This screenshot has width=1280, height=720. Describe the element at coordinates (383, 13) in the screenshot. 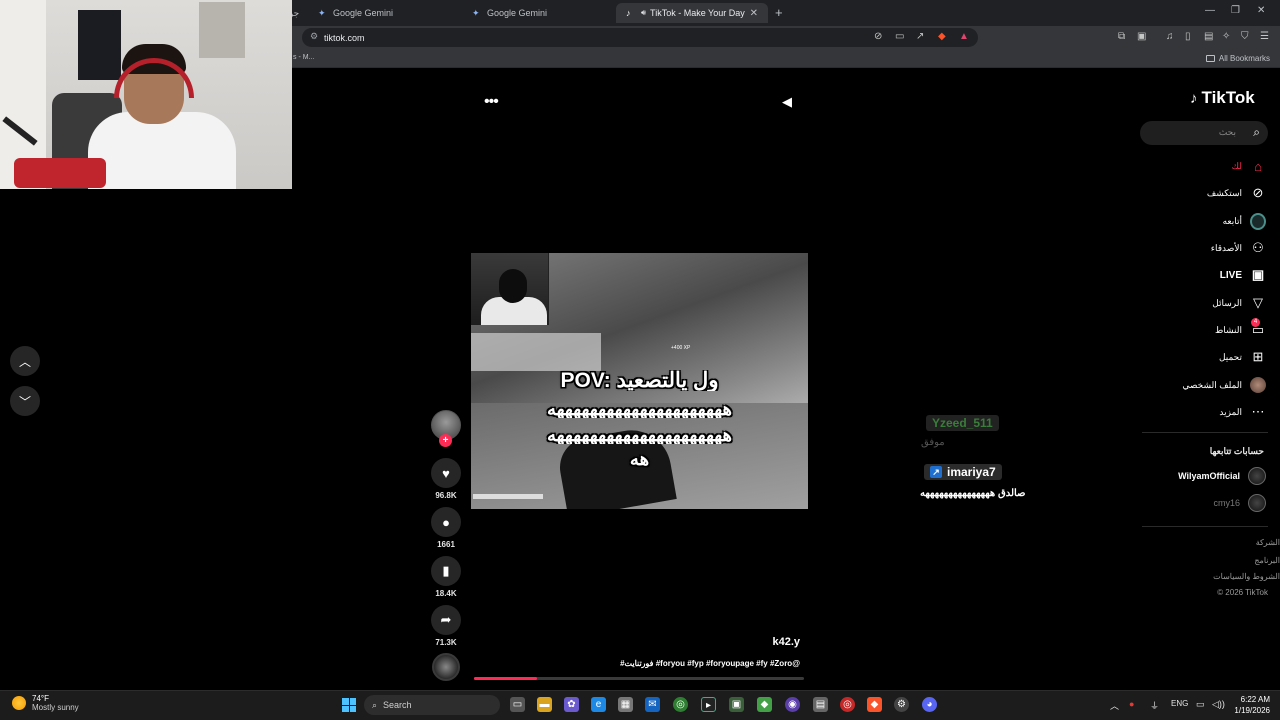

I see `tab-google-gemini-1: ✦ Google Gemini` at that location.